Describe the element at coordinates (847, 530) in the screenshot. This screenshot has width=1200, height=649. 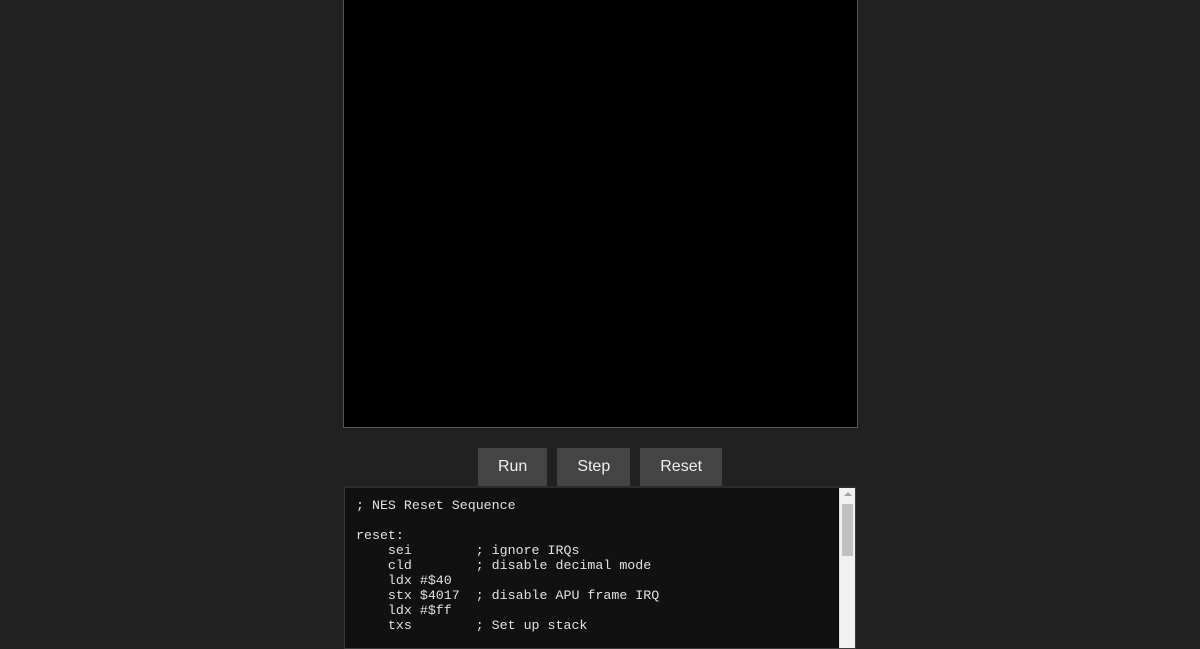
I see `scrollbar-thumb` at that location.